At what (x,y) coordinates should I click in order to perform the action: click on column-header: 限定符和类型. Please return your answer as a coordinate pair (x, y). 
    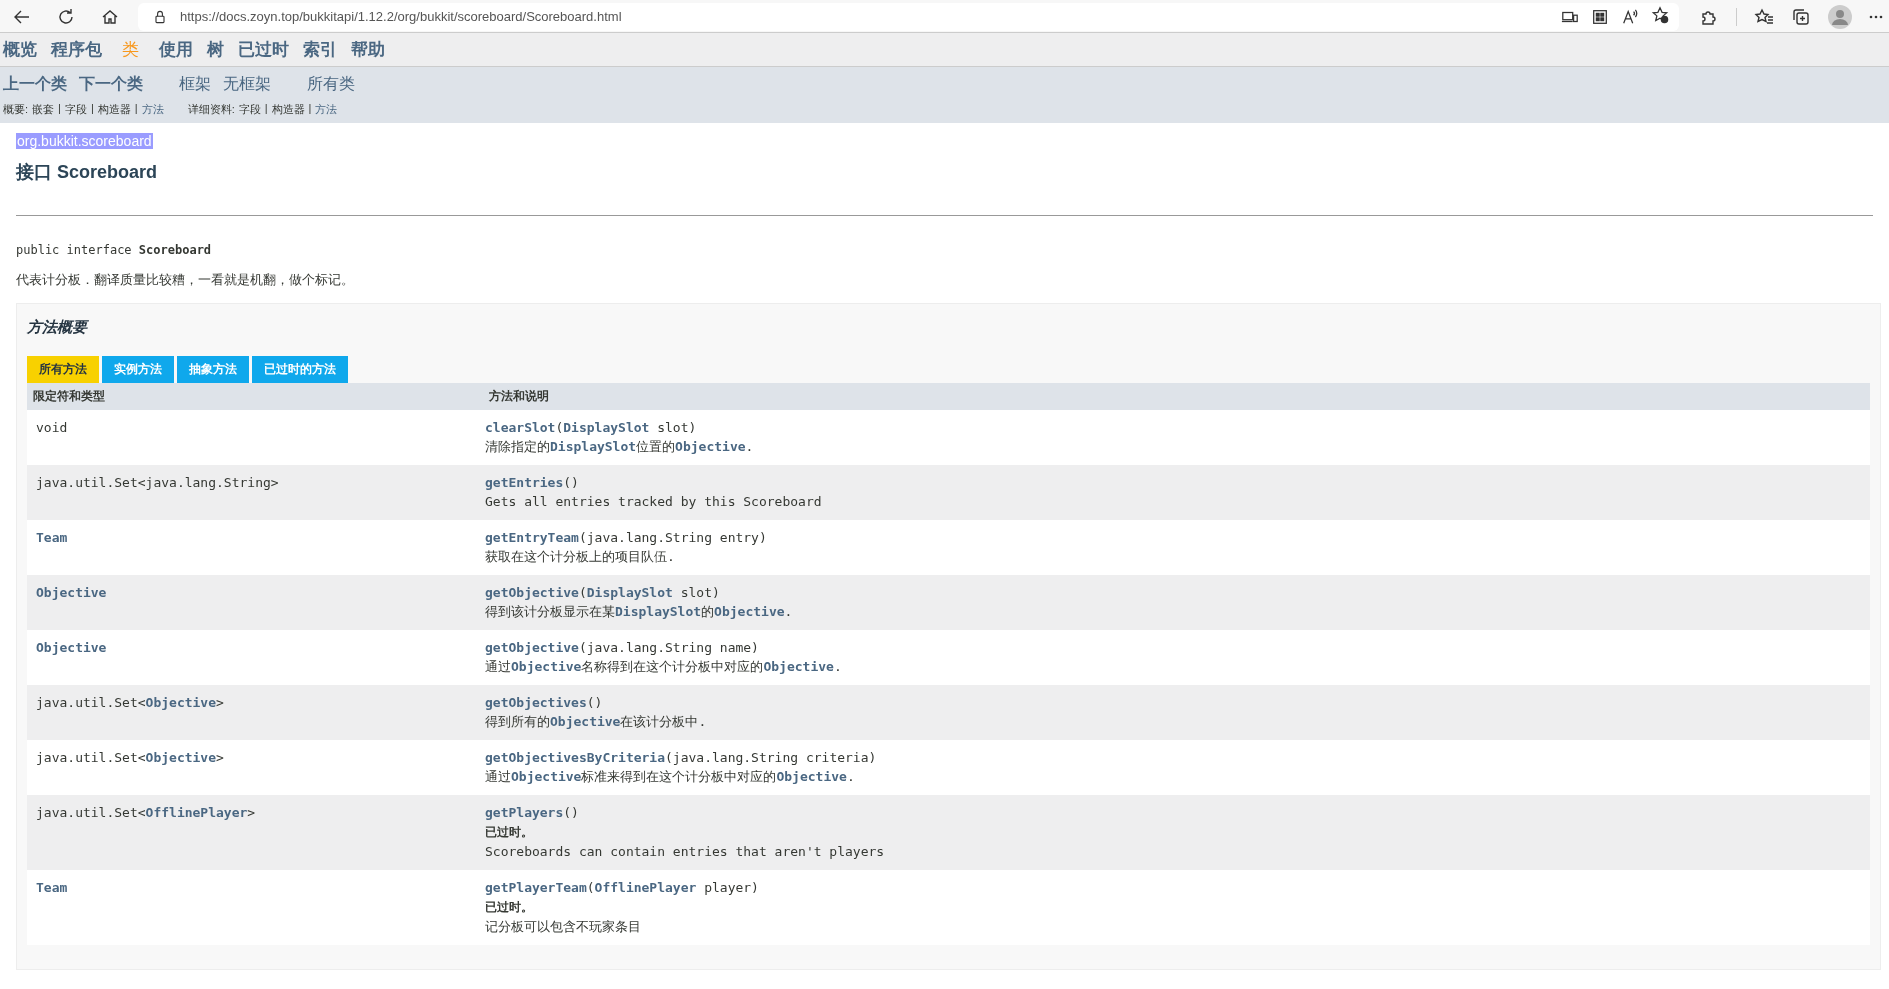
    Looking at the image, I should click on (69, 396).